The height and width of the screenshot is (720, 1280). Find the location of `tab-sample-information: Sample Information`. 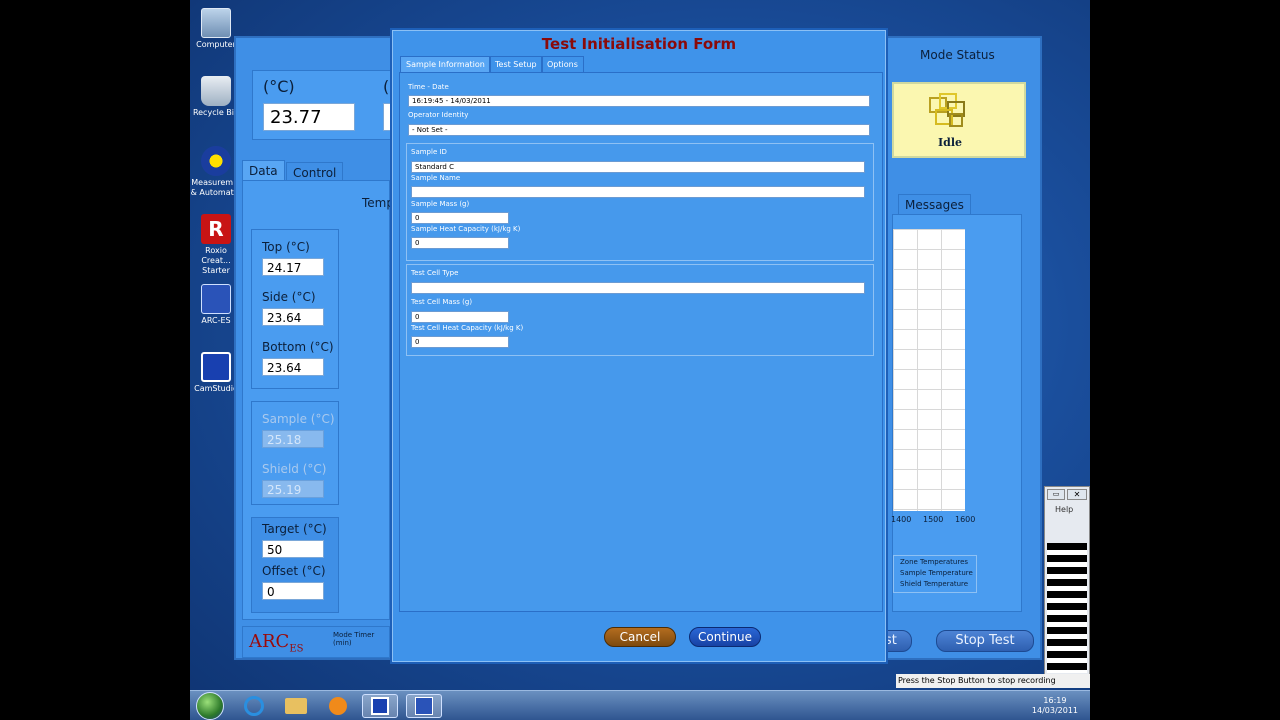

tab-sample-information: Sample Information is located at coordinates (445, 64).